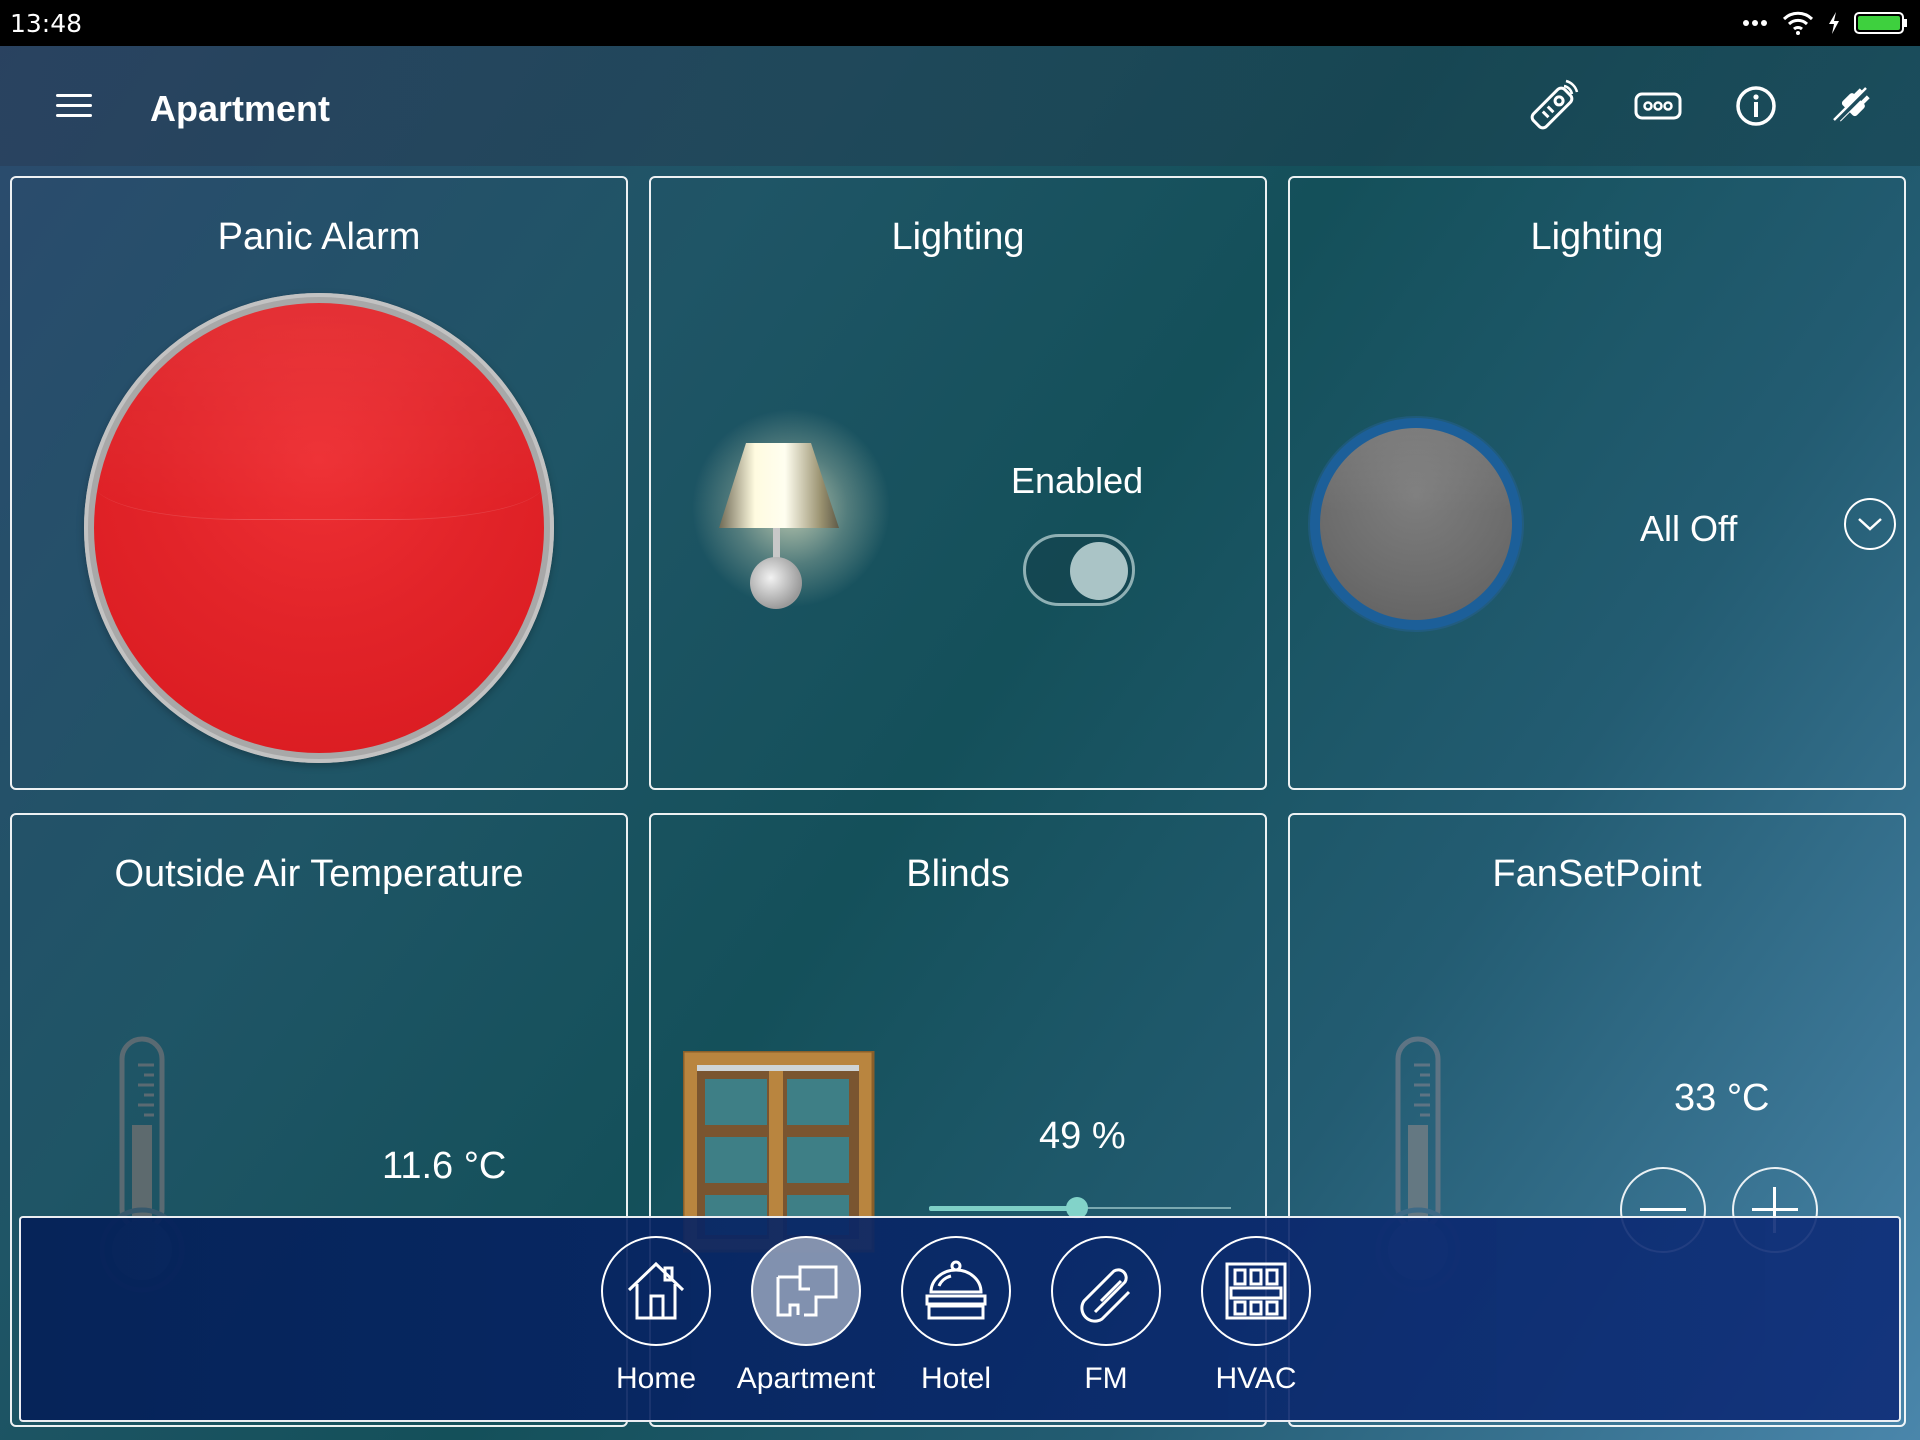  Describe the element at coordinates (1082, 1136) in the screenshot. I see `blinds-value: 49 %` at that location.